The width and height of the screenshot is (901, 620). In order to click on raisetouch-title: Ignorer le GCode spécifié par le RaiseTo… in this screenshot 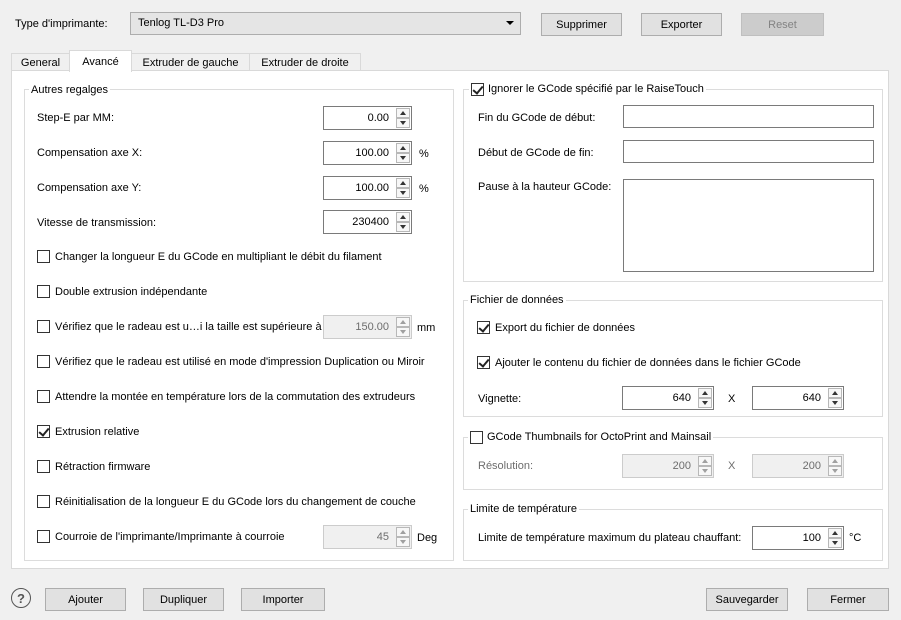, I will do `click(587, 89)`.